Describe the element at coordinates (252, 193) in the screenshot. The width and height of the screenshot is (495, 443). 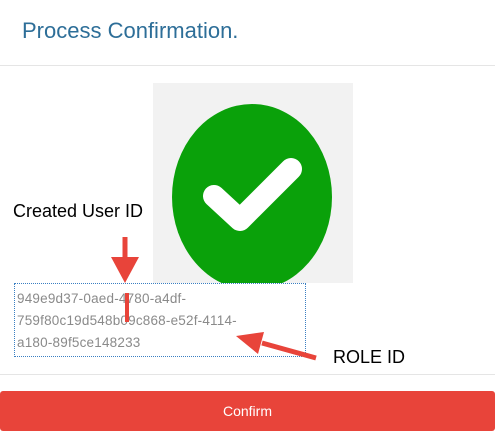
I see `check-circle-icon` at that location.